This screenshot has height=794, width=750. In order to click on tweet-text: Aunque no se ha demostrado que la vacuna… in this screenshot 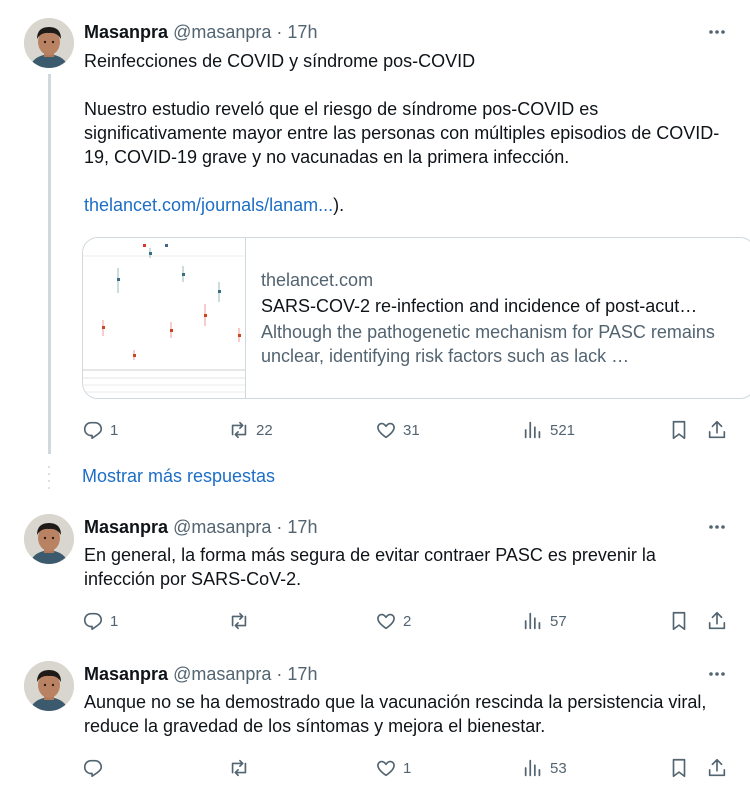, I will do `click(395, 714)`.